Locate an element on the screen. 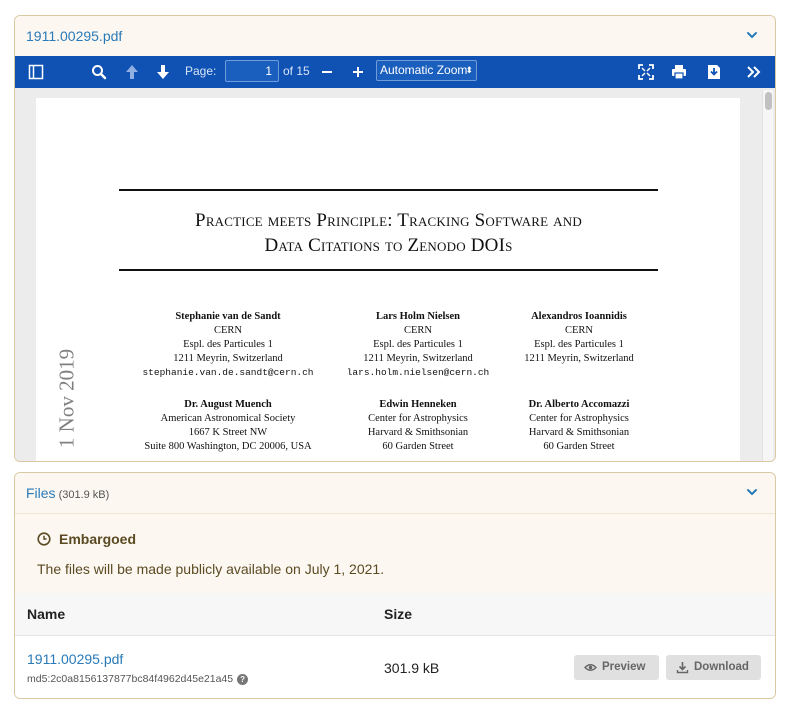 This screenshot has width=788, height=714. author-name: Stephanie van de Sandt is located at coordinates (228, 316).